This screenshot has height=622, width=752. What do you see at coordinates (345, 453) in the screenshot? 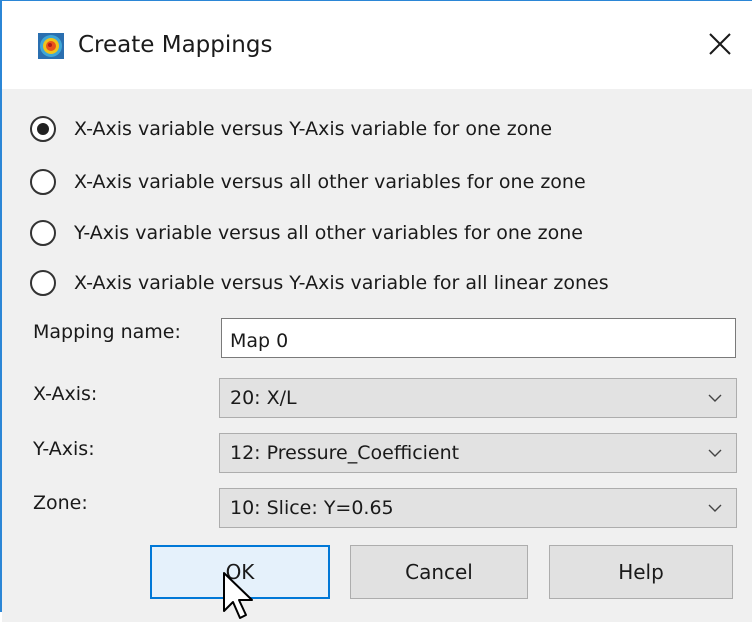
I see `y-axis-value: 12: Pressure_Coefficient` at bounding box center [345, 453].